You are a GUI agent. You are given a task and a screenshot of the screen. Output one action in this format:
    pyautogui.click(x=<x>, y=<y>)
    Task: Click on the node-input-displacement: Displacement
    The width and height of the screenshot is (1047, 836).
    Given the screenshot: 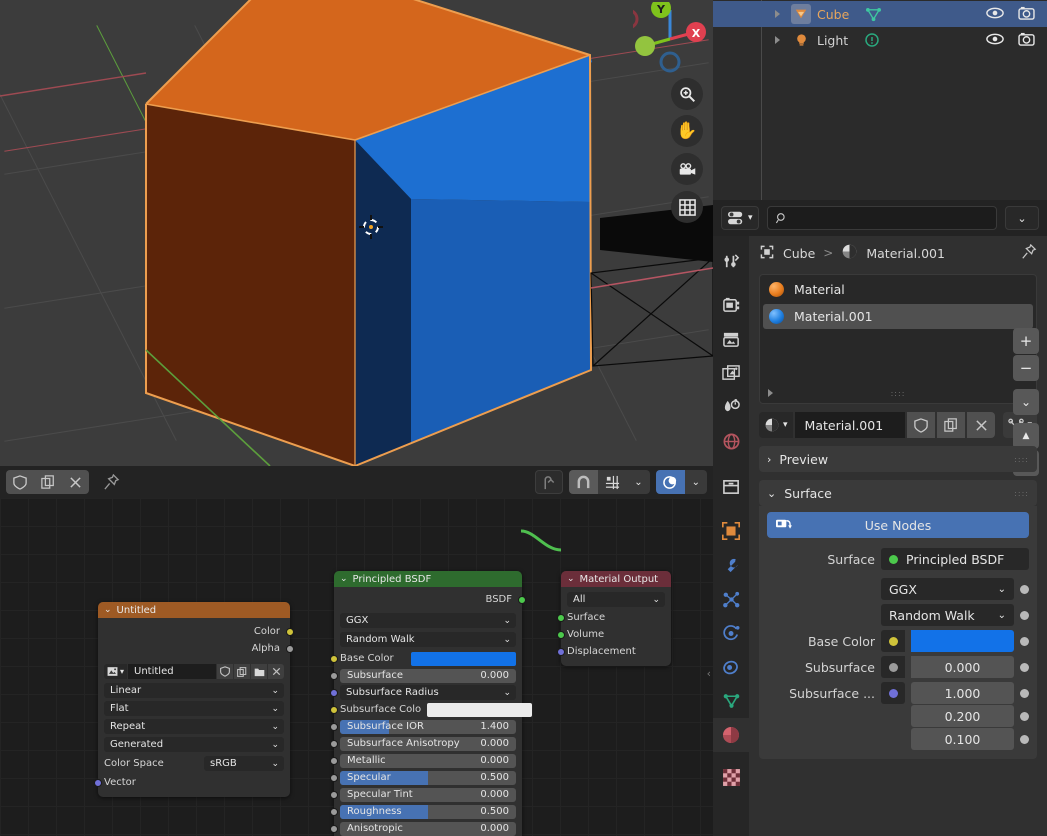 What is the action you would take?
    pyautogui.click(x=611, y=651)
    